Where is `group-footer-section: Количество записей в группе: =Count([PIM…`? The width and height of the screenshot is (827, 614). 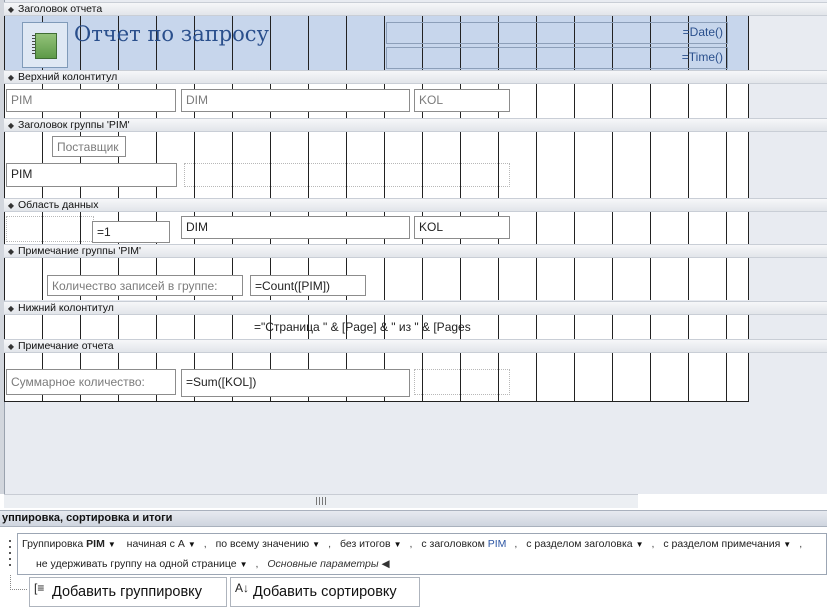 group-footer-section: Количество записей в группе: =Count([PIM… is located at coordinates (376, 279).